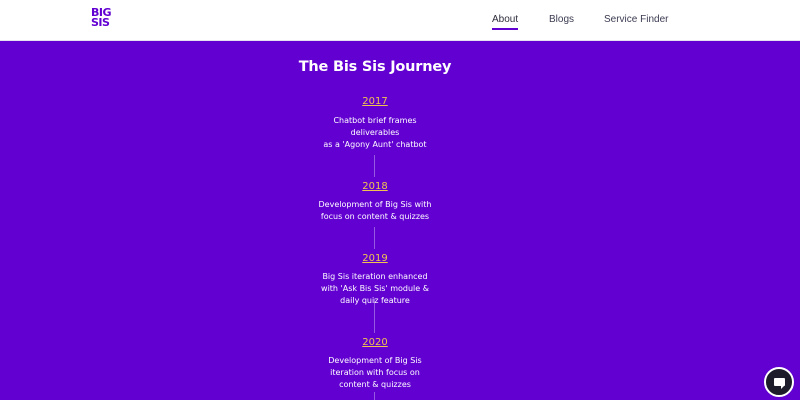 The height and width of the screenshot is (400, 800). I want to click on nav-service-finder-label: Service Finder, so click(636, 19).